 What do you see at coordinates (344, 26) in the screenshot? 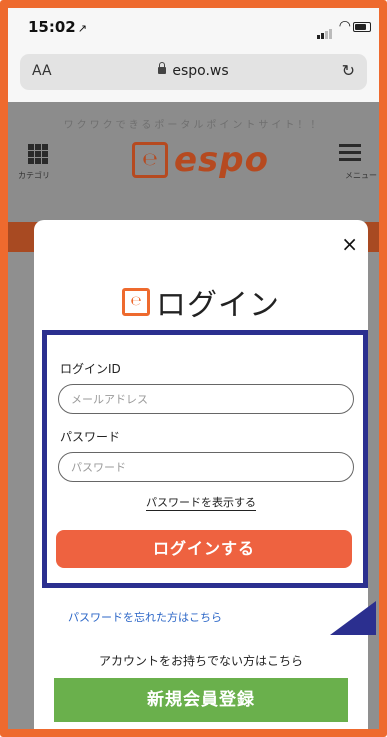
I see `wifi-icon: ◠` at bounding box center [344, 26].